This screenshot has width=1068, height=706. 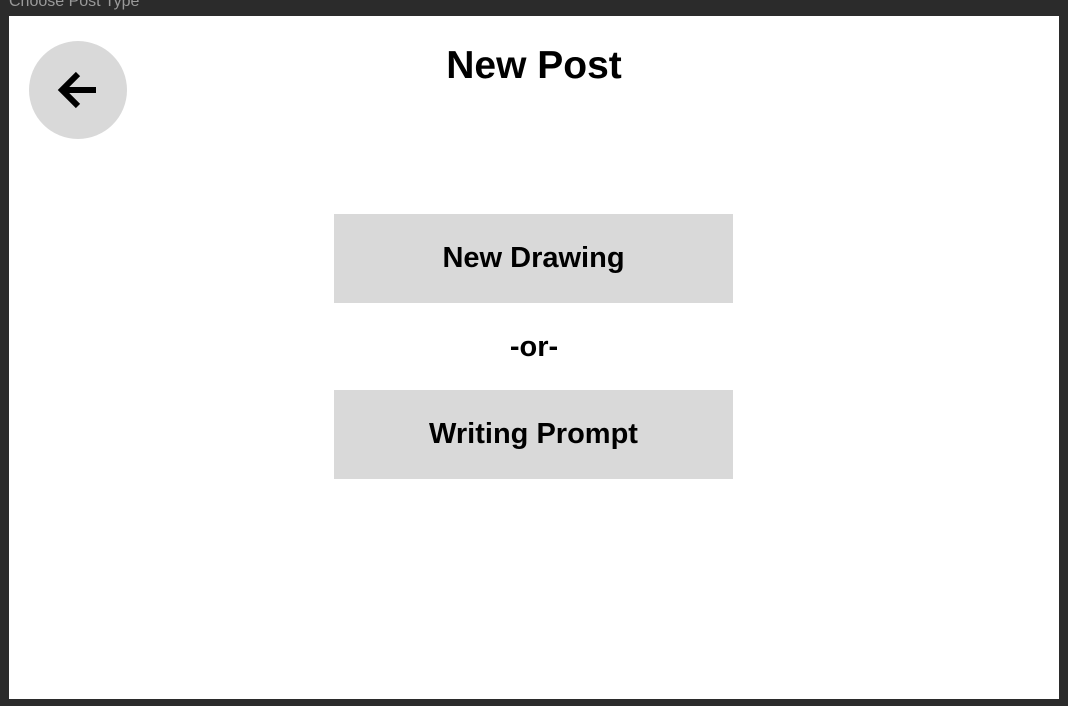 What do you see at coordinates (533, 434) in the screenshot?
I see `writing-prompt-button: Writing Prompt` at bounding box center [533, 434].